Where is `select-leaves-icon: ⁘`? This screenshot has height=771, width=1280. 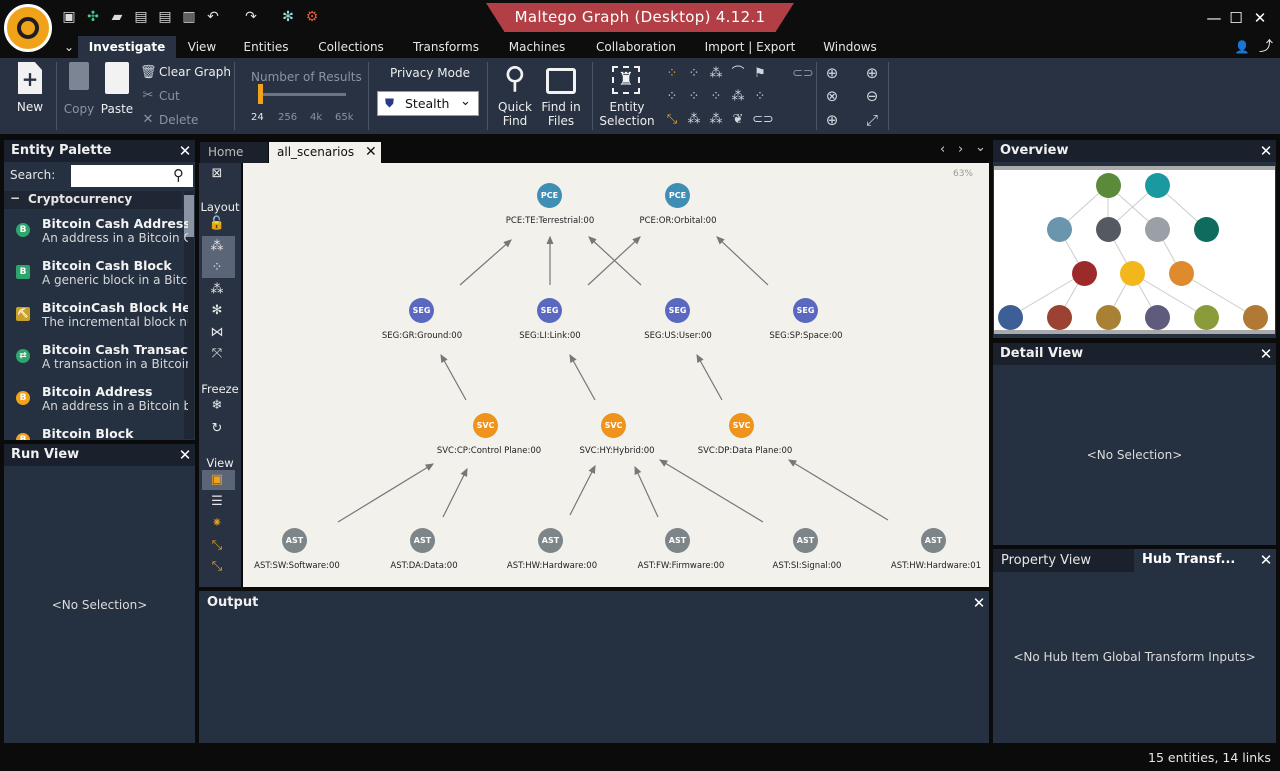
select-leaves-icon: ⁘ is located at coordinates (694, 97).